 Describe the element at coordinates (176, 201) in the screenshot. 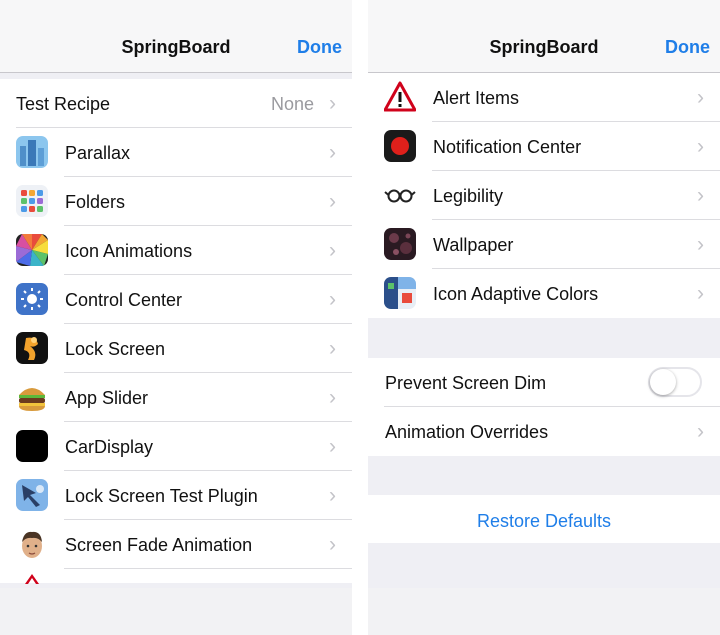

I see `list-item-folders: Folders ›` at that location.